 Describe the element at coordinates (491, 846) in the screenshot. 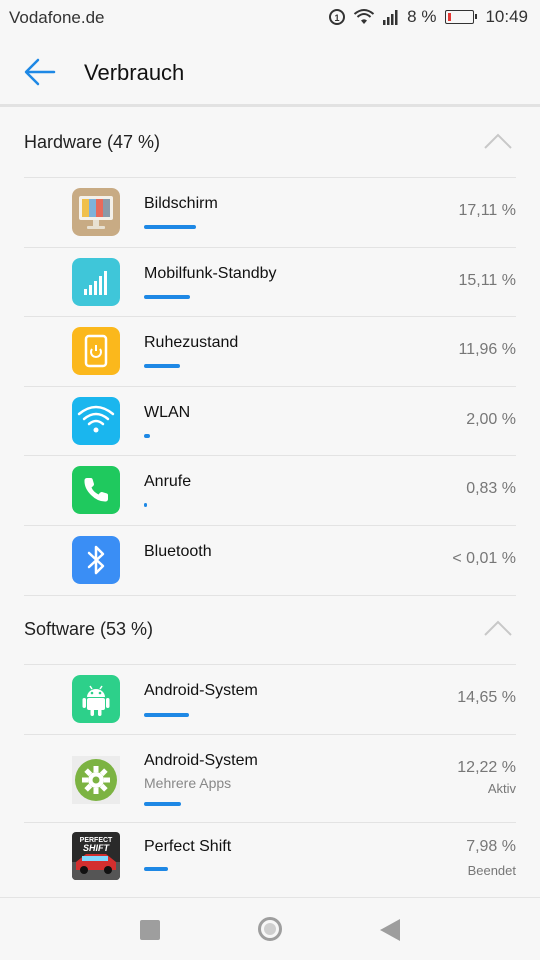

I see `item-percent: 7,98 %` at that location.